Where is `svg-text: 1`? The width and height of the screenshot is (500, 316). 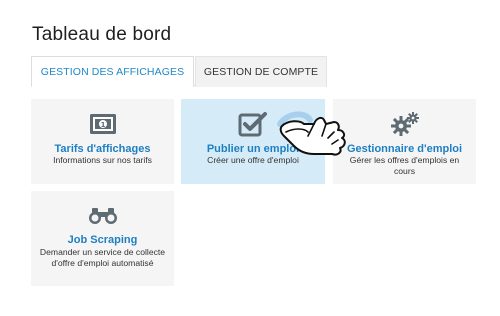 svg-text: 1 is located at coordinates (102, 125).